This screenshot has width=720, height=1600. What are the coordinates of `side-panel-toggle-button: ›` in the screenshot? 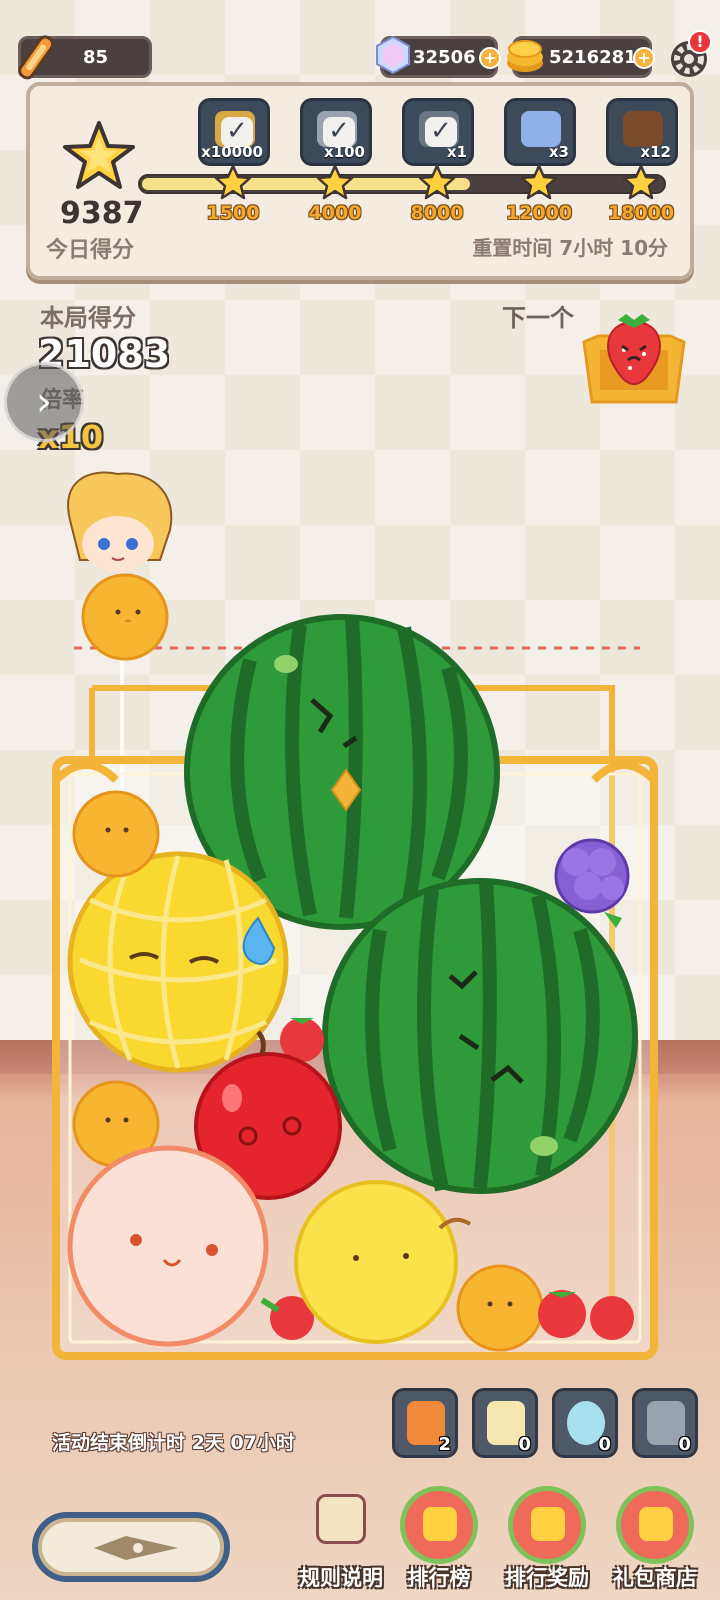 It's located at (44, 402).